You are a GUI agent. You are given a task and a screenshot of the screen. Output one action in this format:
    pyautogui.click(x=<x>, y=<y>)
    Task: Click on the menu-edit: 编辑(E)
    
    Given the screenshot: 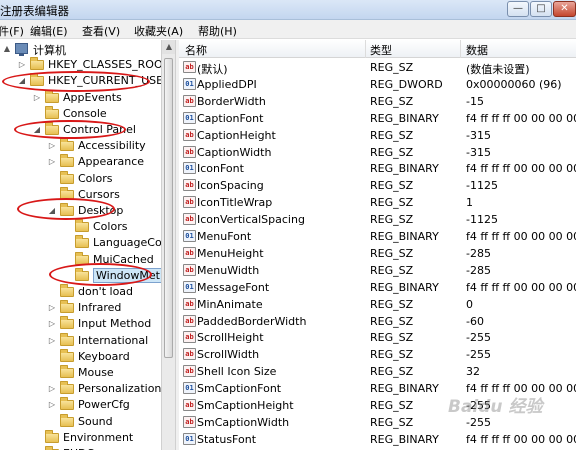 What is the action you would take?
    pyautogui.click(x=49, y=31)
    